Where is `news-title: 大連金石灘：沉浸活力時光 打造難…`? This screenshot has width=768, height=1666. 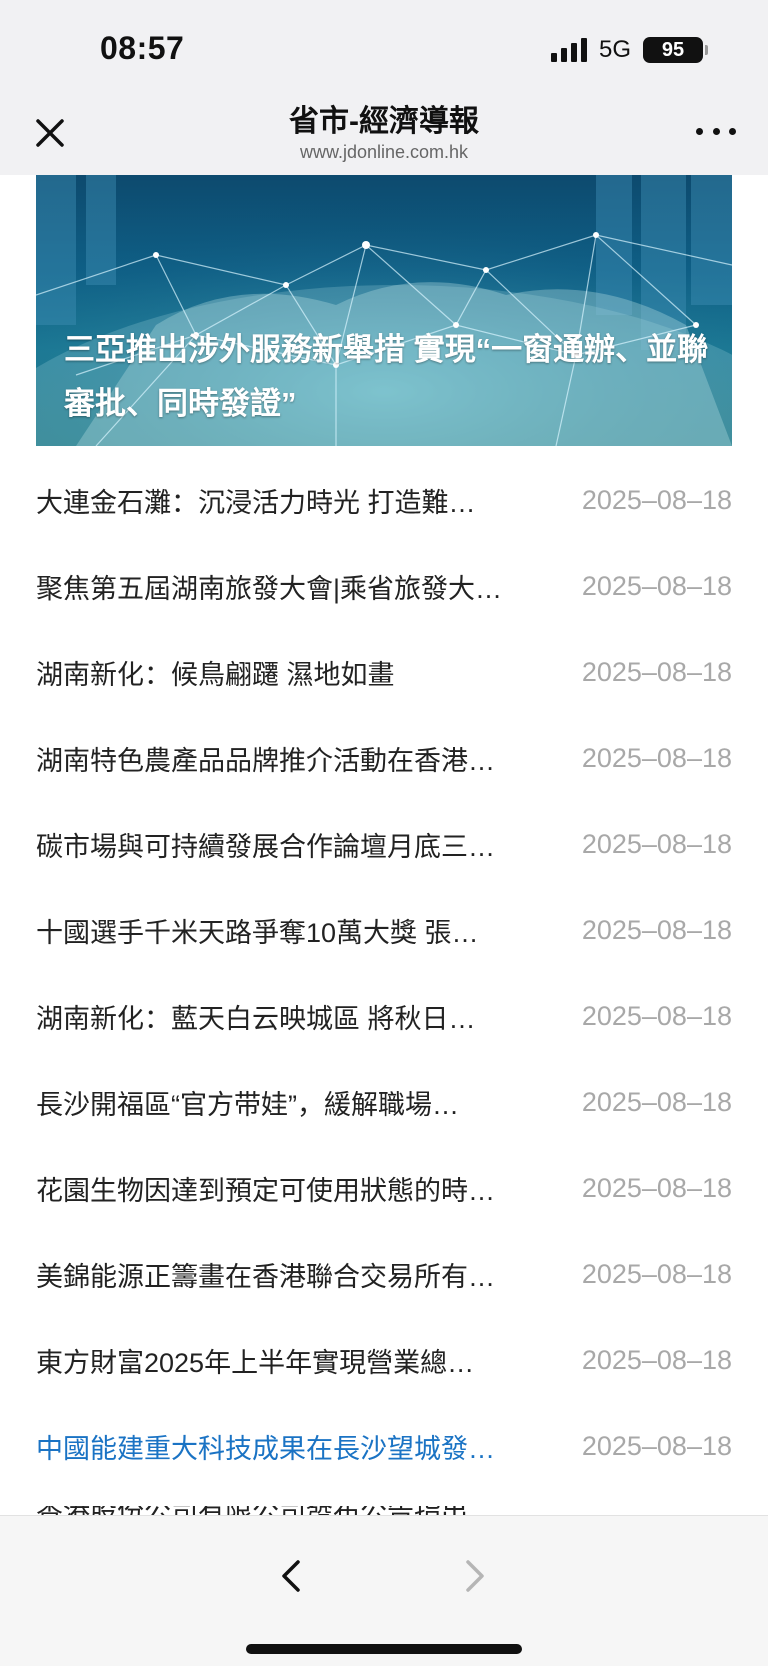 news-title: 大連金石灘：沉浸活力時光 打造難… is located at coordinates (256, 502).